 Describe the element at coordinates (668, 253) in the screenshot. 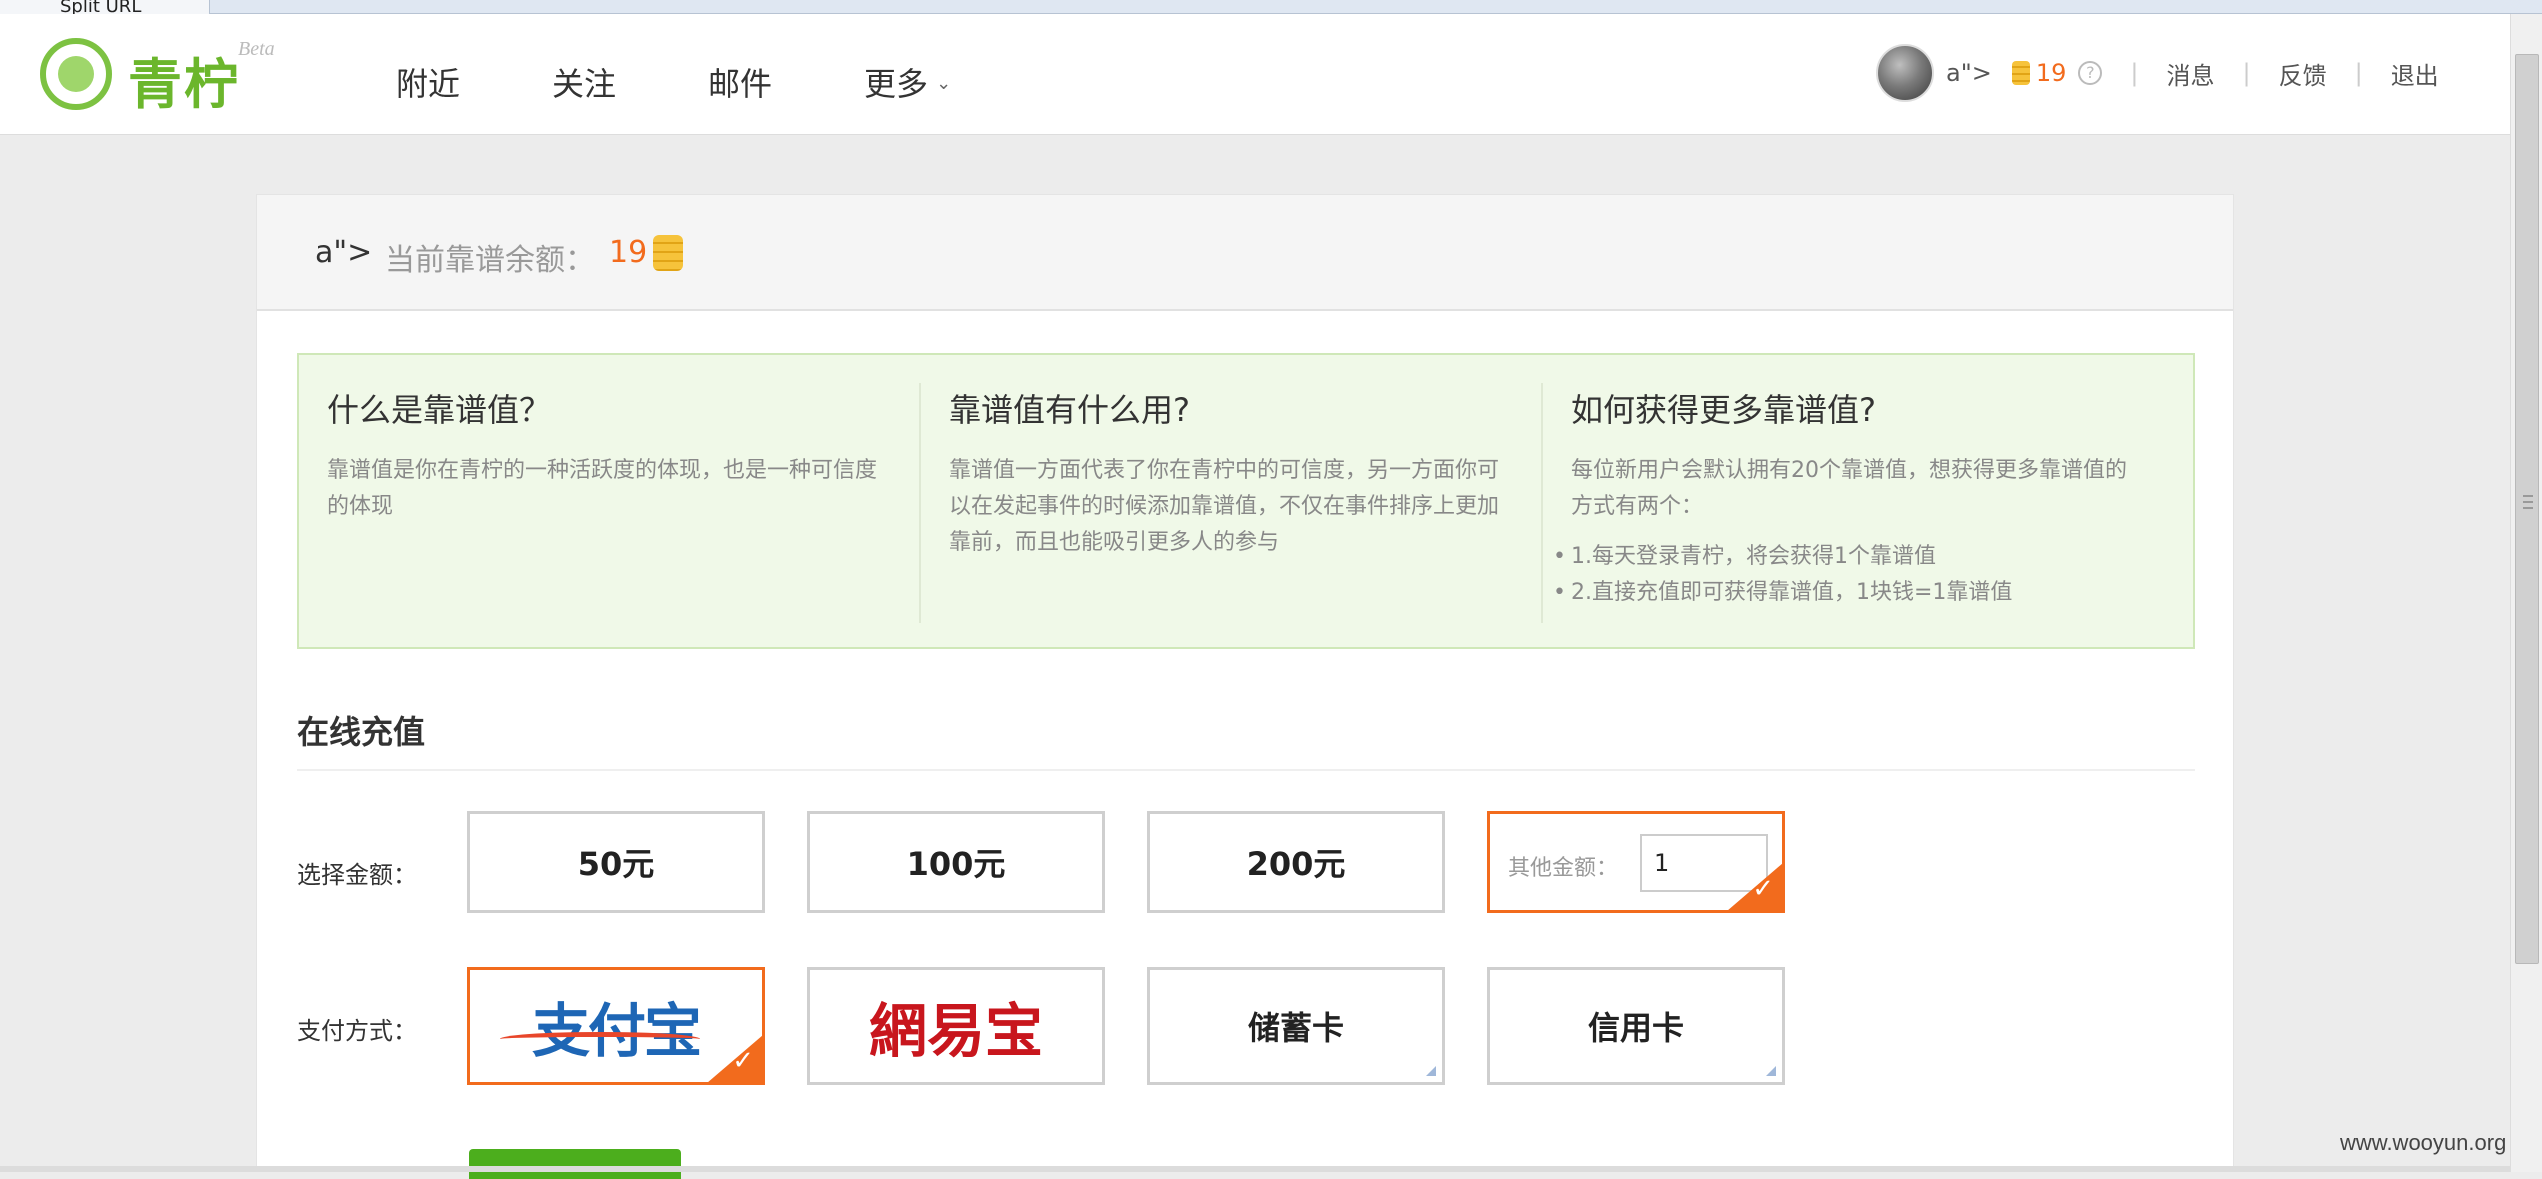

I see `coin-stack-icon` at that location.